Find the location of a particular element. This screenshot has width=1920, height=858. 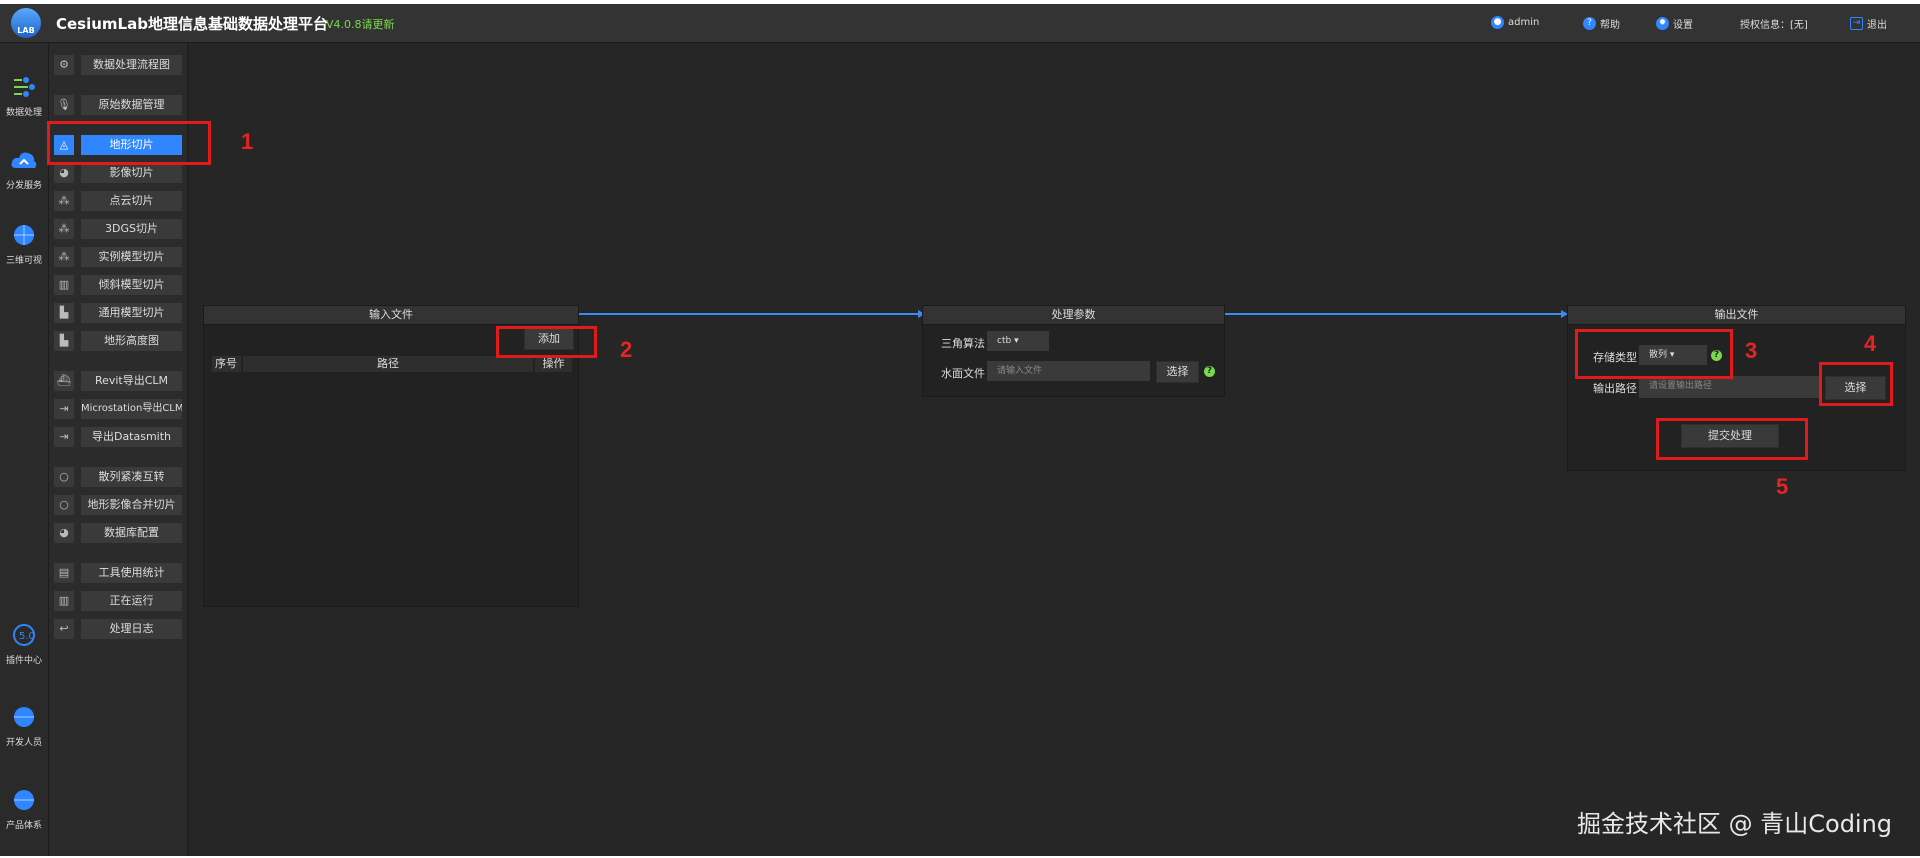

nav-publish-service: 分发服务 is located at coordinates (24, 169).